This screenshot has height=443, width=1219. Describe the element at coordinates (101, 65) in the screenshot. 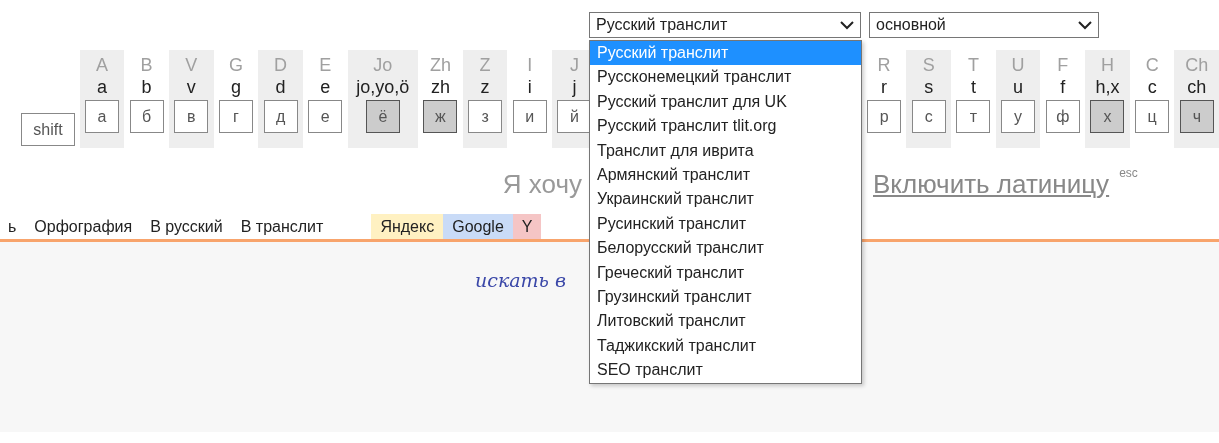

I see `latin-letter: A` at that location.